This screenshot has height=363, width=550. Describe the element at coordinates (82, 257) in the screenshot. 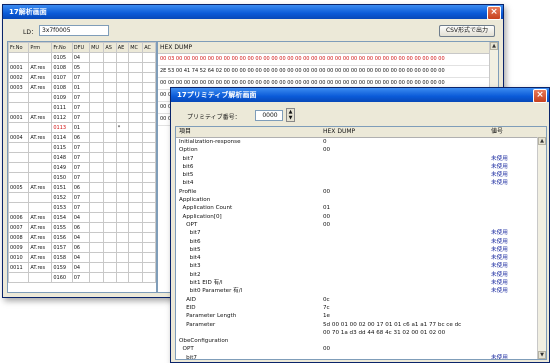

I see `table-row: 0010 AT.res 0158 04` at that location.